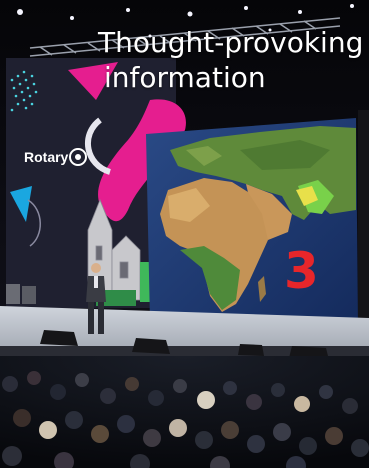 The height and width of the screenshot is (468, 369). I want to click on right-wall, so click(363, 225).